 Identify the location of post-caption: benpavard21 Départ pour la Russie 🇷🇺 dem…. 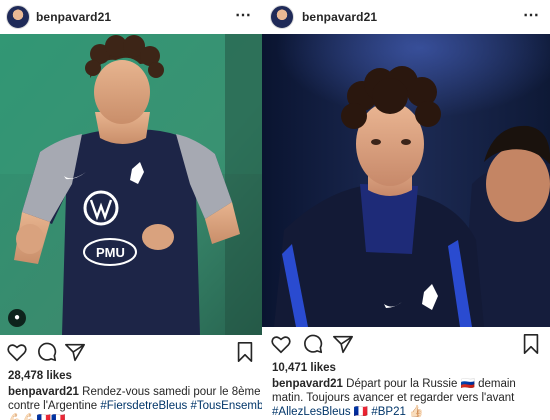
(409, 398).